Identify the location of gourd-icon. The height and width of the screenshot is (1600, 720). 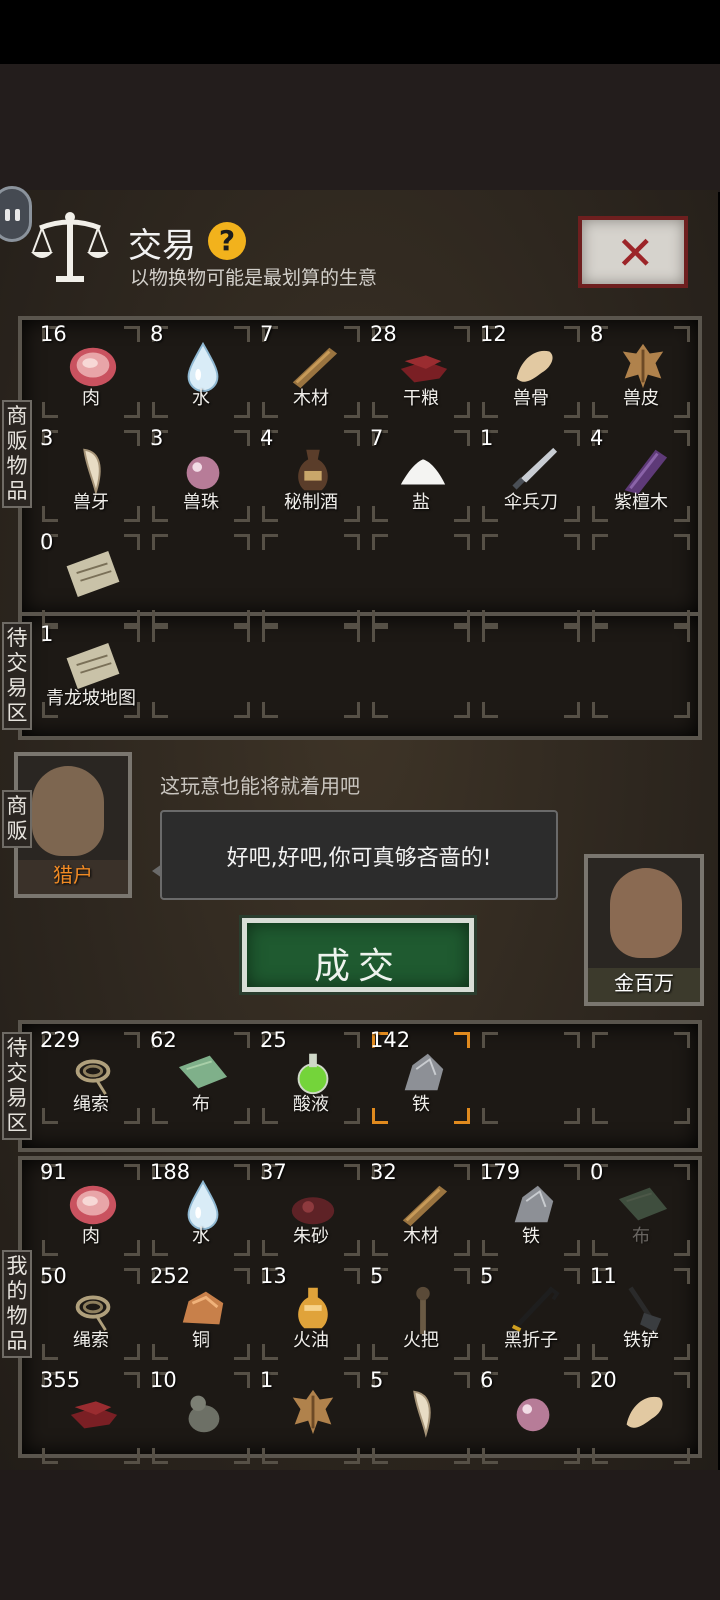
(204, 1414).